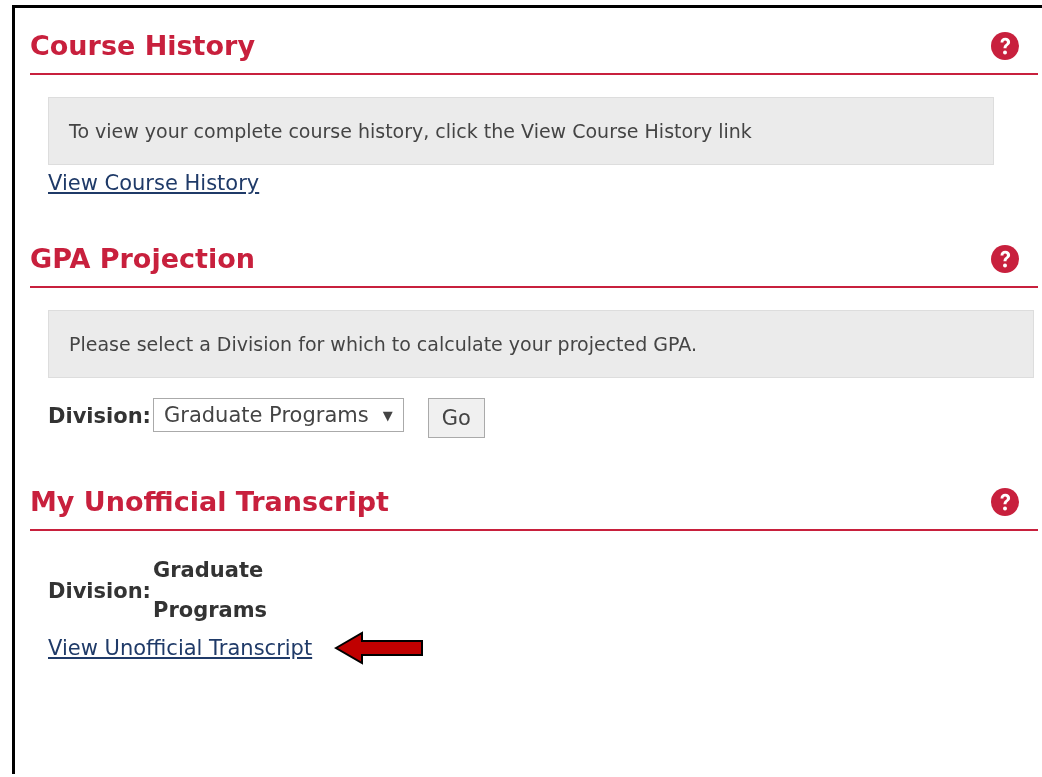  What do you see at coordinates (142, 258) in the screenshot?
I see `section-heading: GPA Projection` at bounding box center [142, 258].